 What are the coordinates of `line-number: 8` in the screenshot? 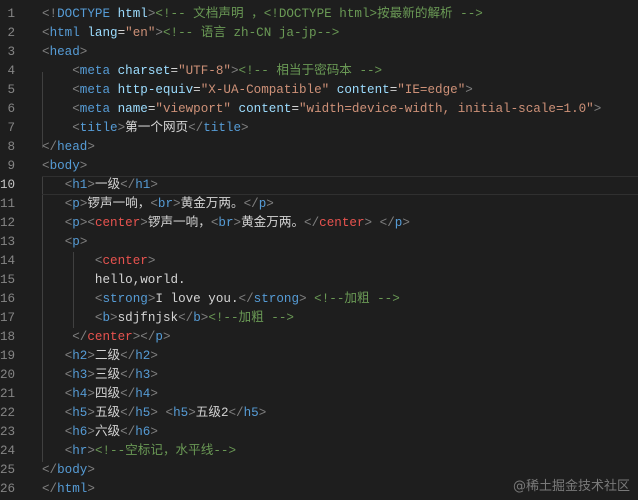 It's located at (11, 147).